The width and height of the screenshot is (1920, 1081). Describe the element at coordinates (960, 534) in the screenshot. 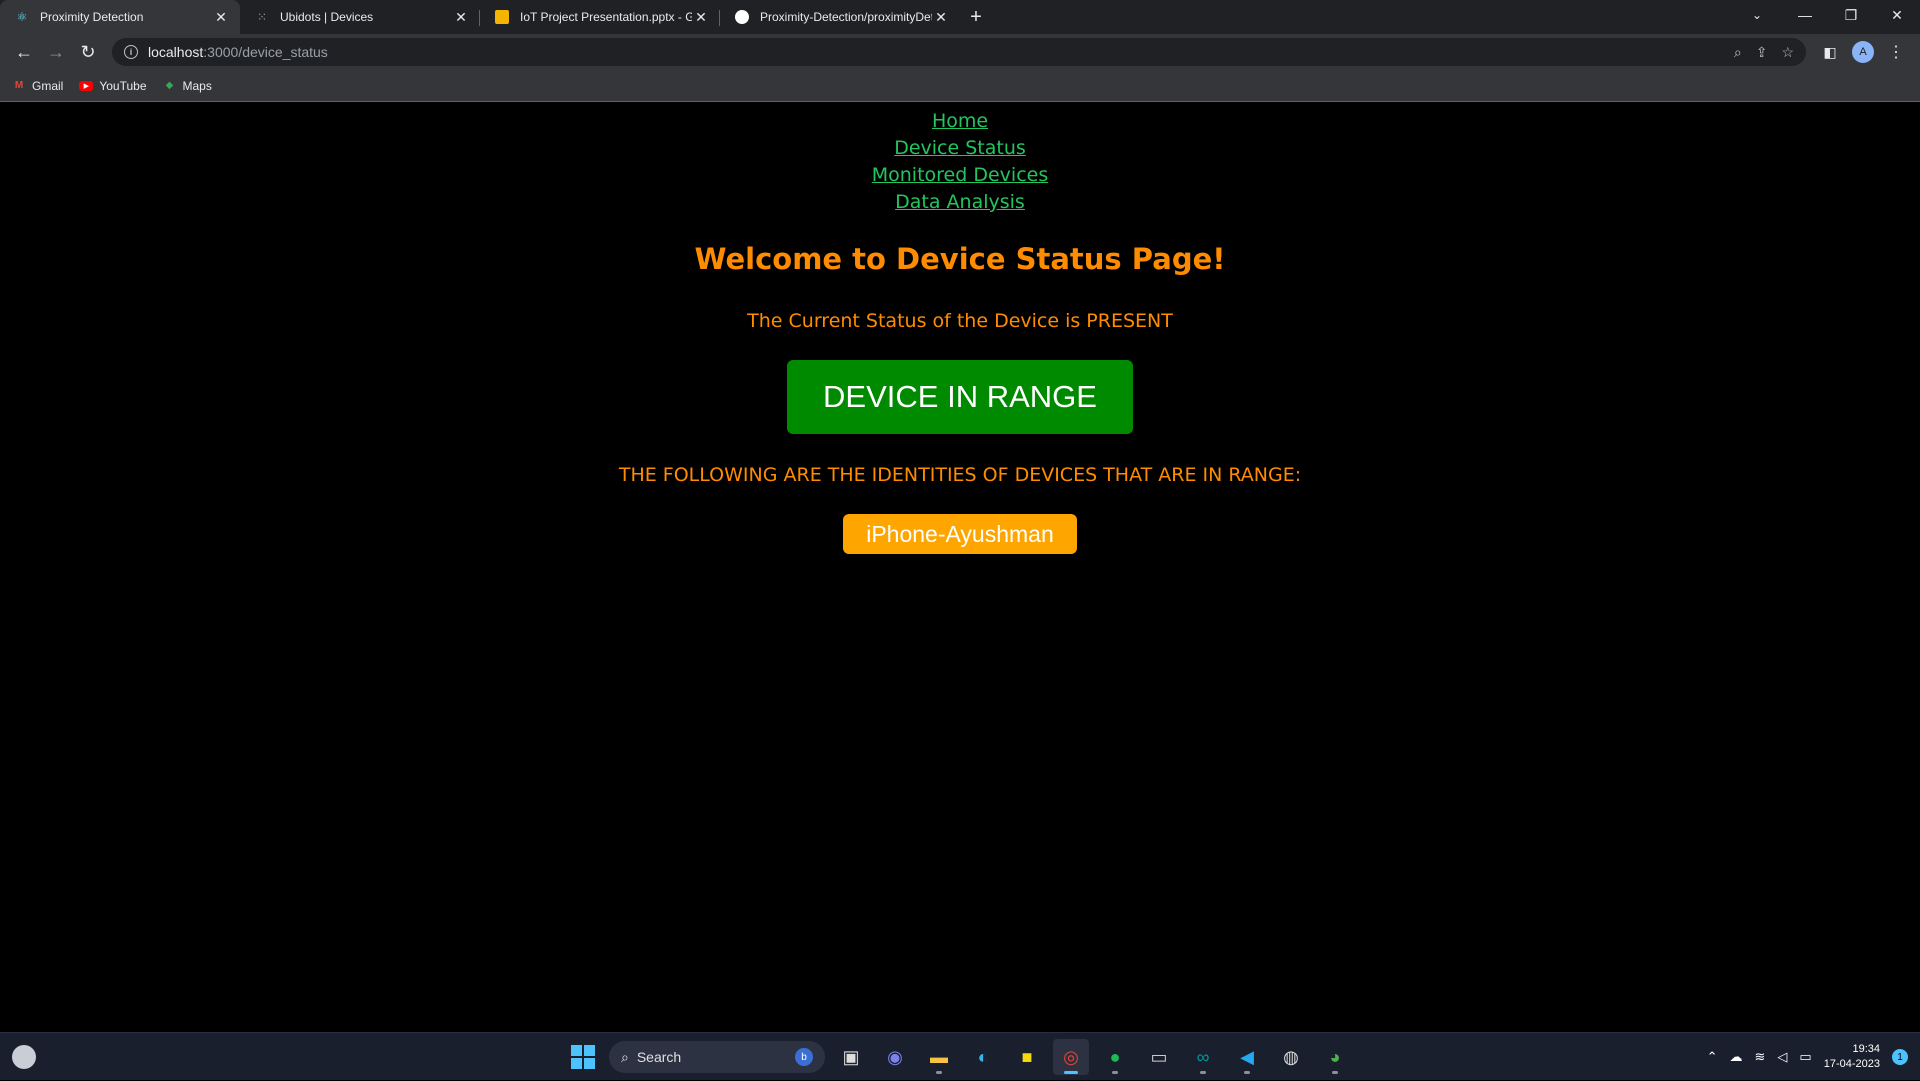

I see `device-chip: iPhone-Ayushman` at that location.